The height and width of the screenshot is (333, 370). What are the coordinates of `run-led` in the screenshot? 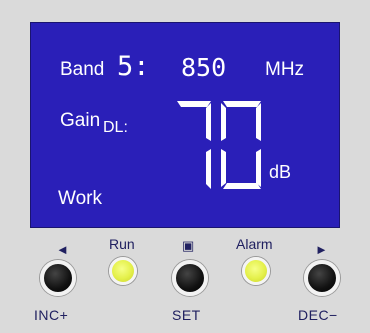 It's located at (123, 271).